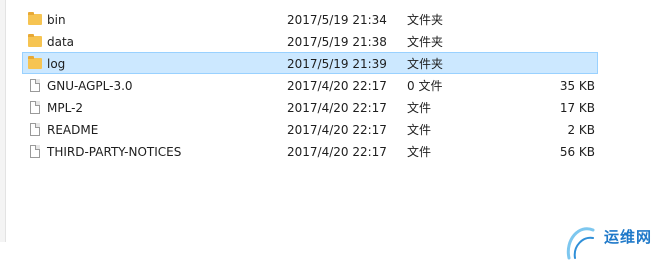 This screenshot has width=667, height=260. Describe the element at coordinates (114, 152) in the screenshot. I see `file-name: THIRD-PARTY-NOTICES` at that location.